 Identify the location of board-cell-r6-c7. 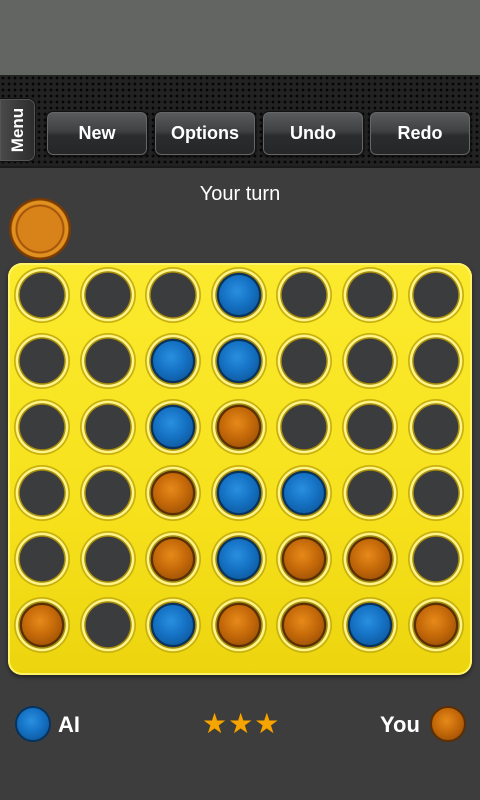
(435, 625).